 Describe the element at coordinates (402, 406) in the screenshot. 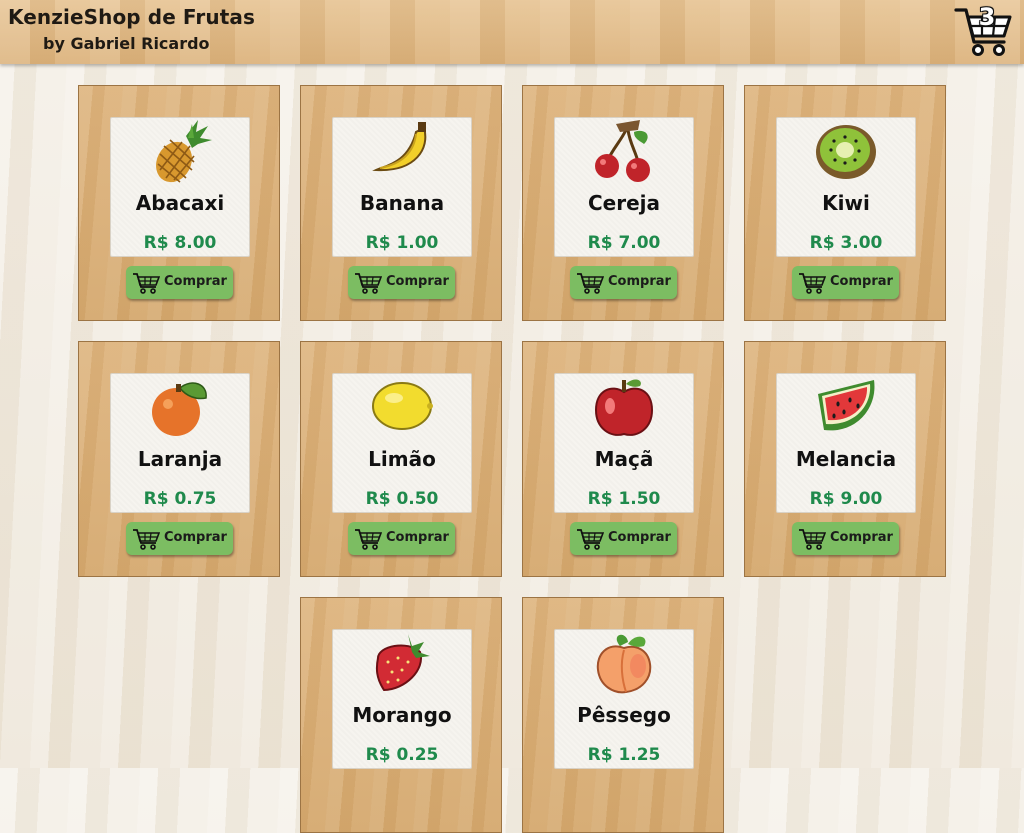

I see `lemon-icon` at that location.